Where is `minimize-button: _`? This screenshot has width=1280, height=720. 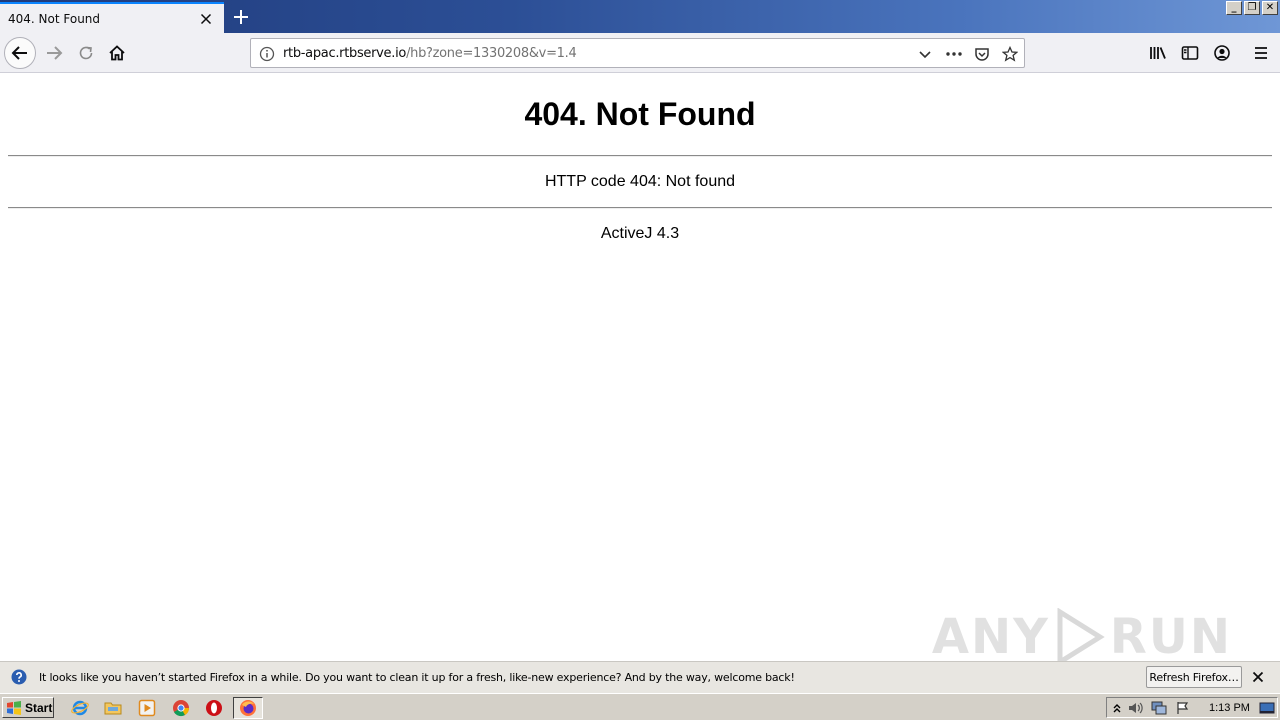 minimize-button: _ is located at coordinates (1234, 8).